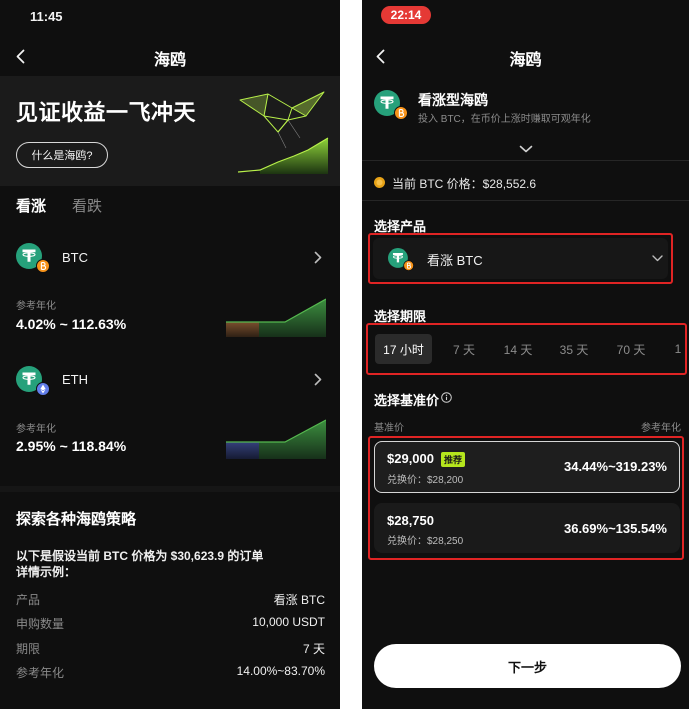  Describe the element at coordinates (62, 155) in the screenshot. I see `what-is-seagull-button: 什么是海鸥?` at that location.